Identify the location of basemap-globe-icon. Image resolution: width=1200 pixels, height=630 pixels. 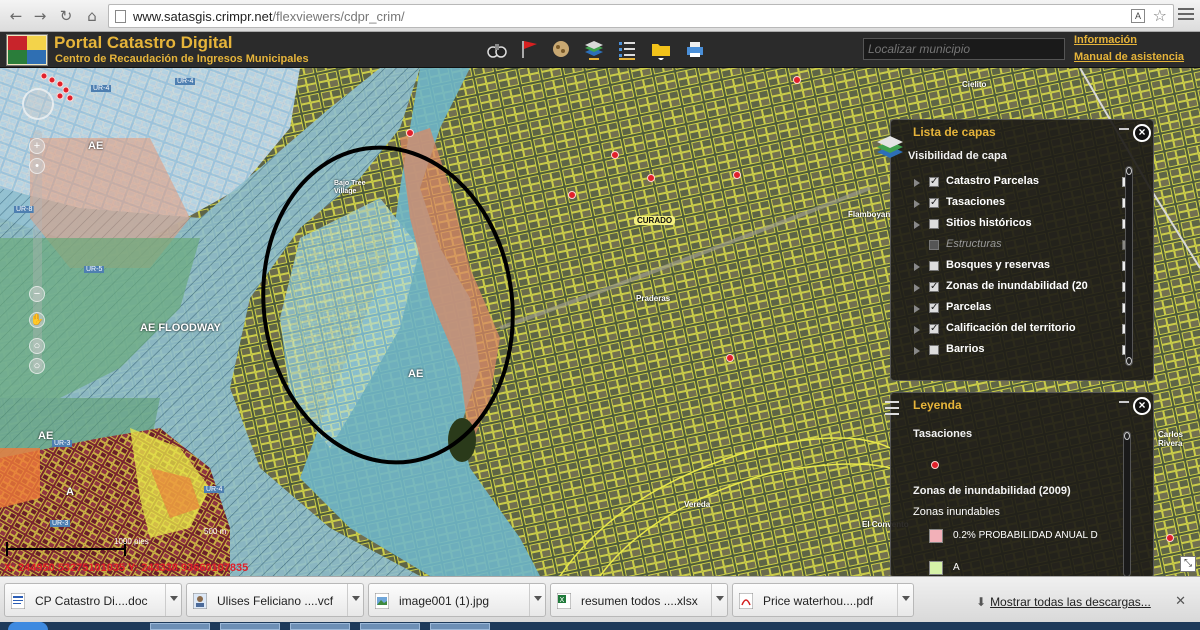
(561, 49).